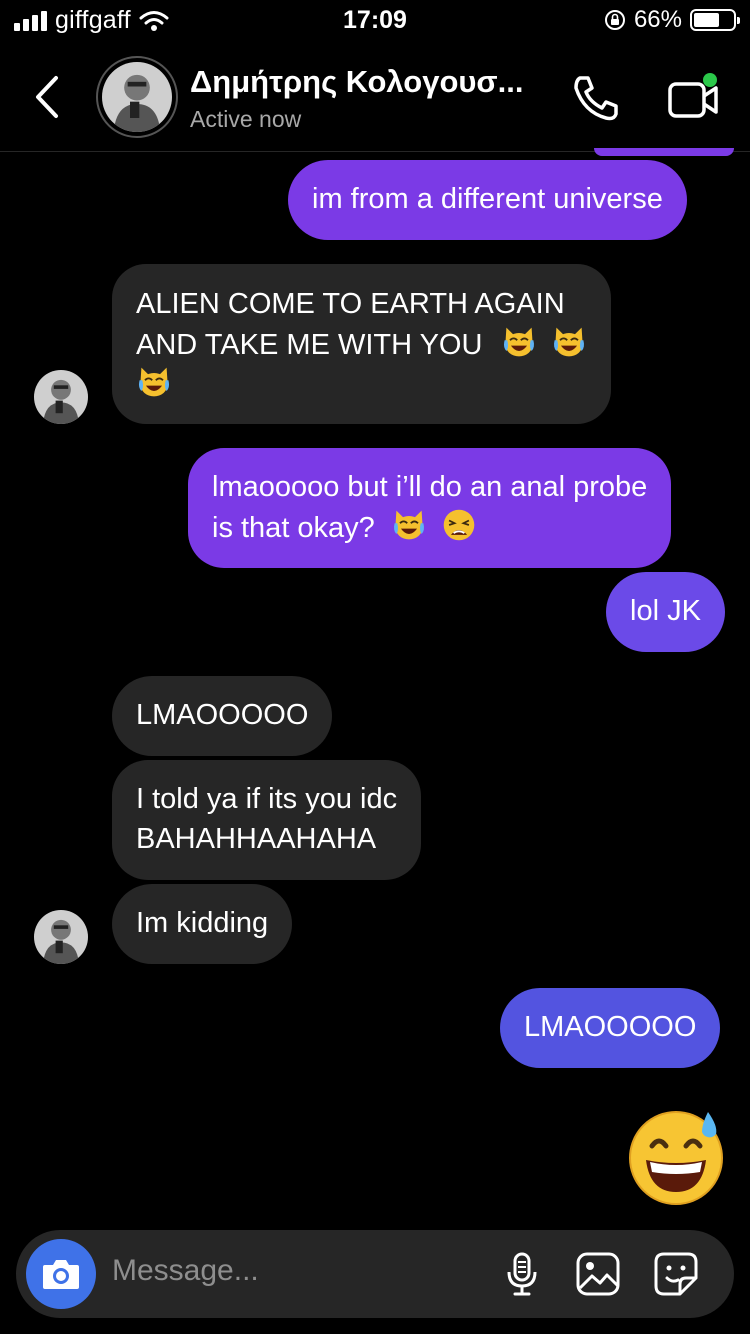  Describe the element at coordinates (292, 1271) in the screenshot. I see `message-input` at that location.